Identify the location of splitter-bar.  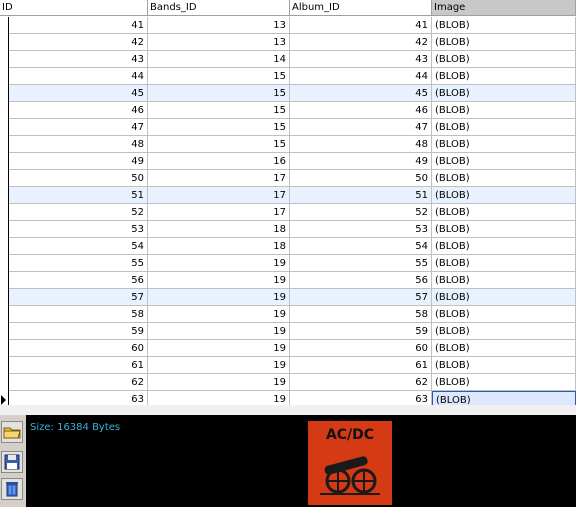
(288, 410).